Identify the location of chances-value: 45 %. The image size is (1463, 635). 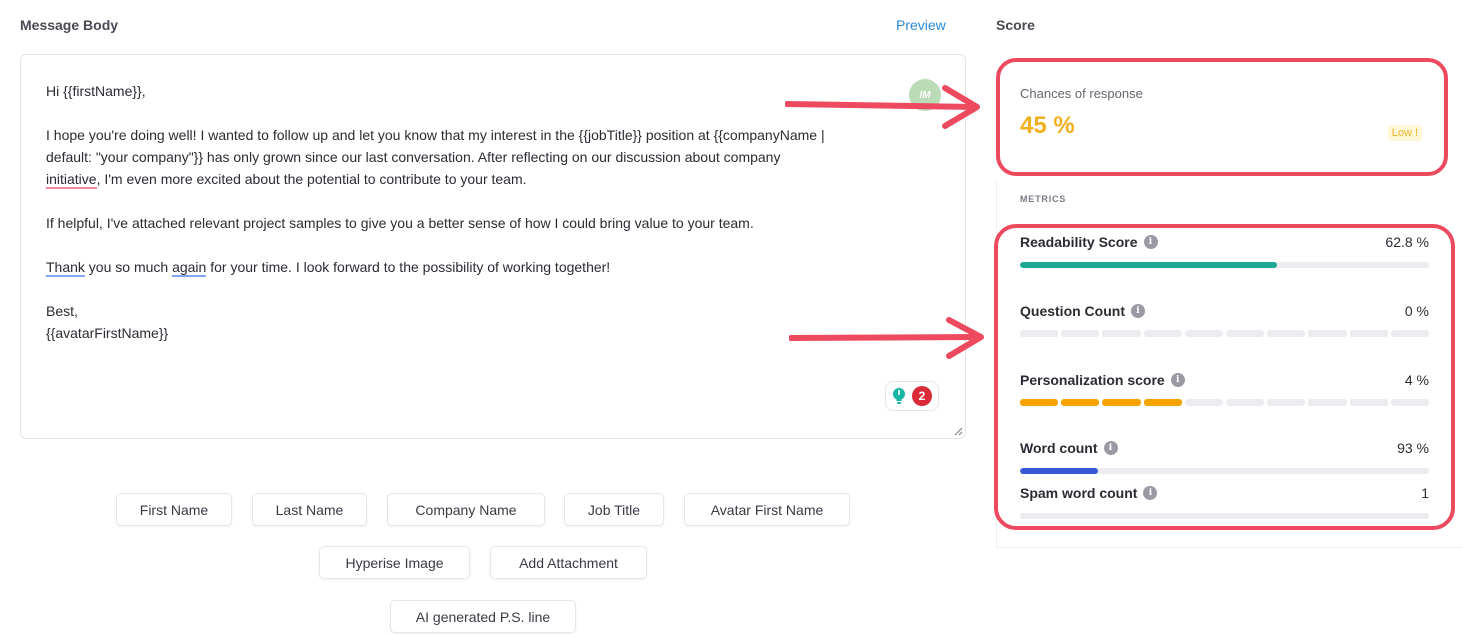
(1047, 125).